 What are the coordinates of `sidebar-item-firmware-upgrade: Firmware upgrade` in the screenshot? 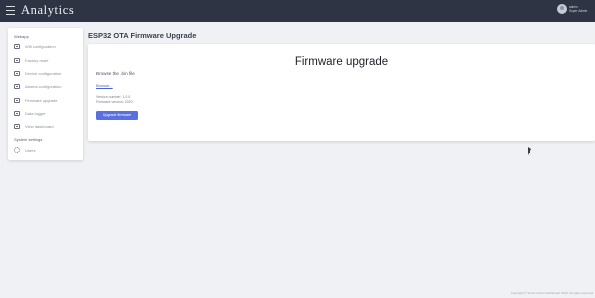 It's located at (47, 100).